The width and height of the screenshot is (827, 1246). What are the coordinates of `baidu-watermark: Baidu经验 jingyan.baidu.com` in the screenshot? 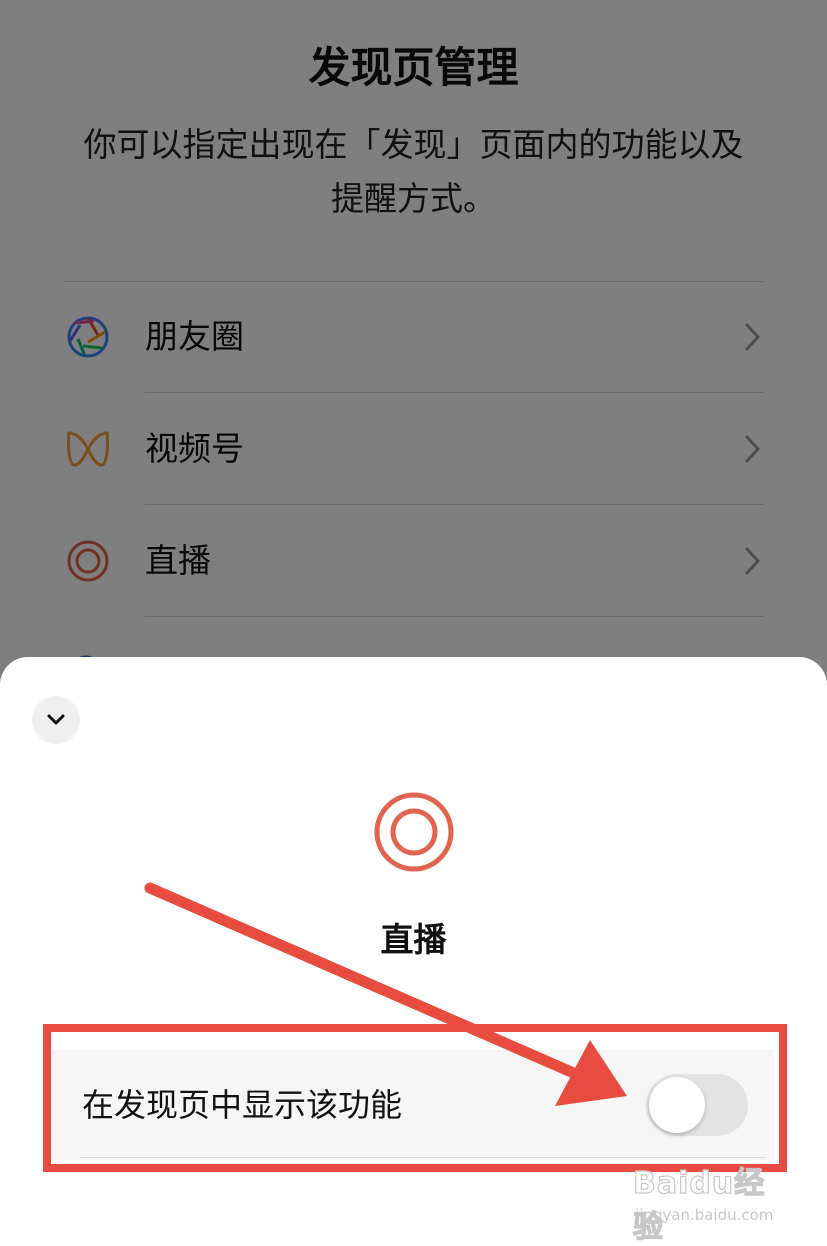 It's located at (712, 1201).